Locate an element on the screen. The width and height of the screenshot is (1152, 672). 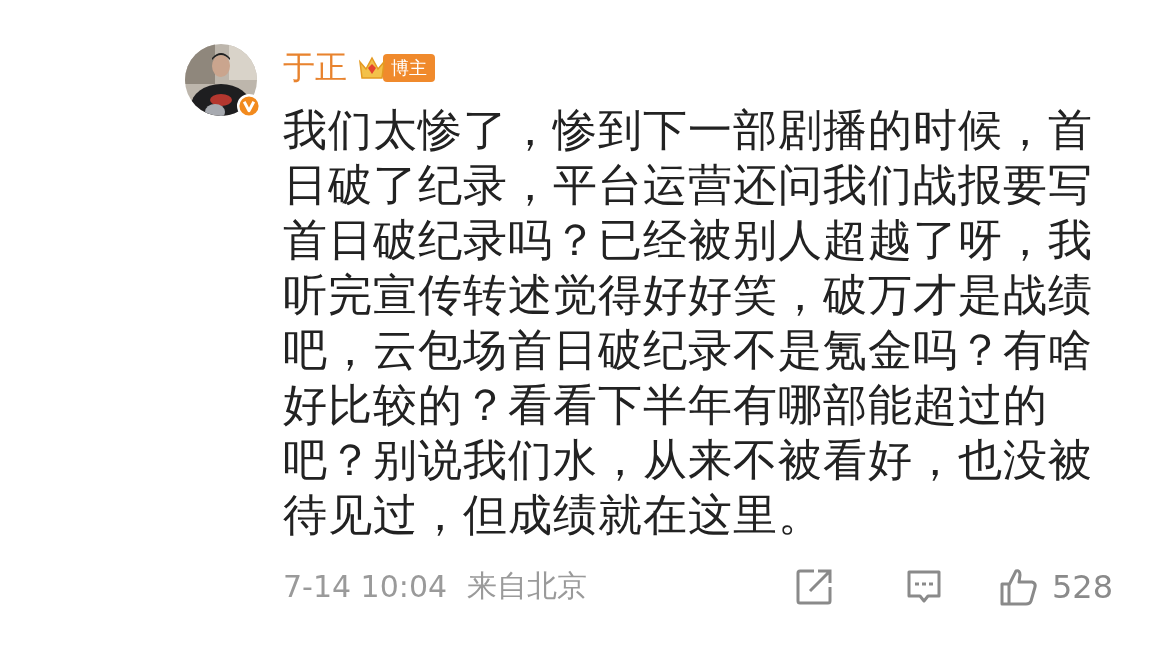
role-badge: 博主 is located at coordinates (409, 68).